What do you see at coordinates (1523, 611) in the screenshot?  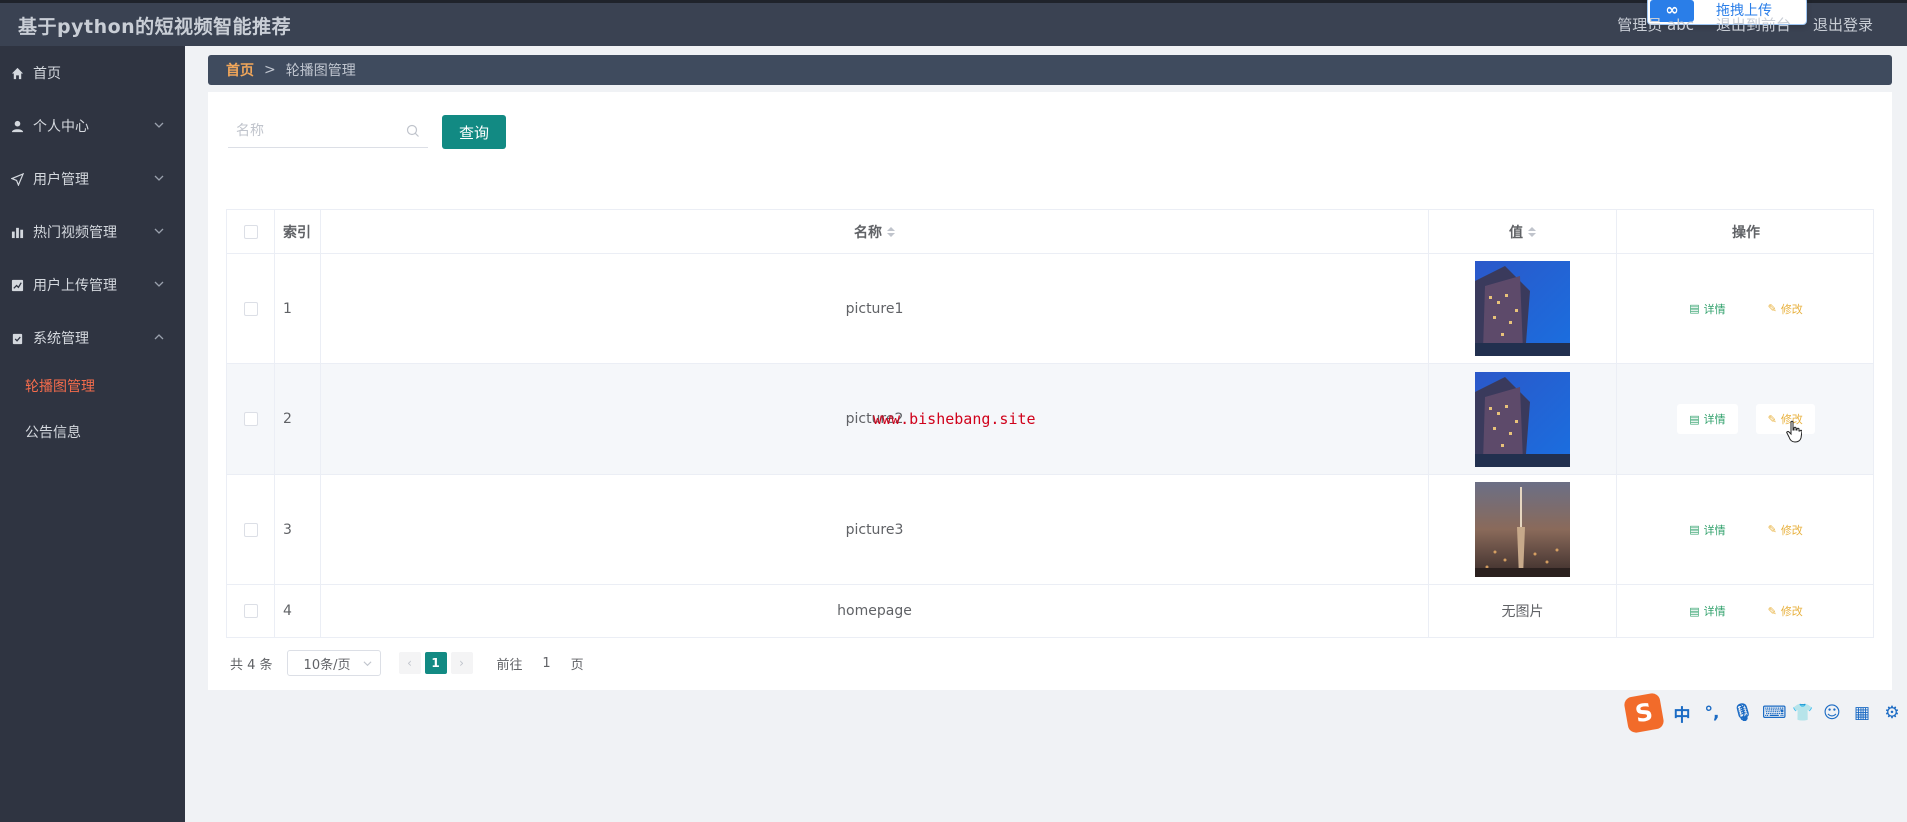 I see `row-value-text: 无图片` at bounding box center [1523, 611].